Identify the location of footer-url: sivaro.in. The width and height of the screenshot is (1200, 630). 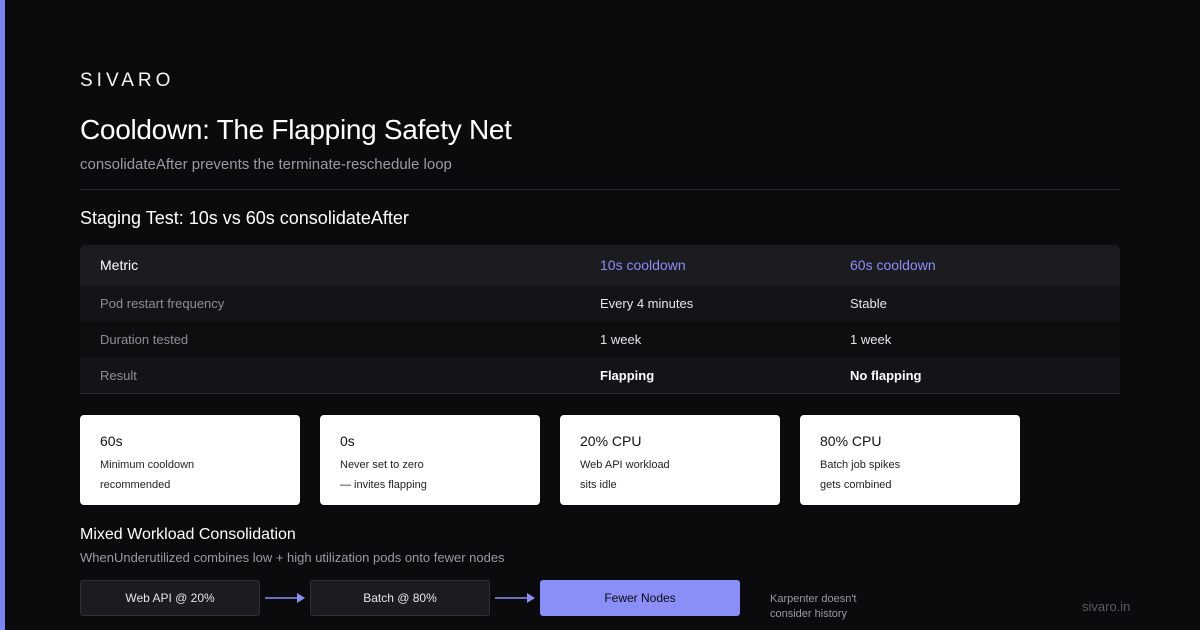
(1106, 606).